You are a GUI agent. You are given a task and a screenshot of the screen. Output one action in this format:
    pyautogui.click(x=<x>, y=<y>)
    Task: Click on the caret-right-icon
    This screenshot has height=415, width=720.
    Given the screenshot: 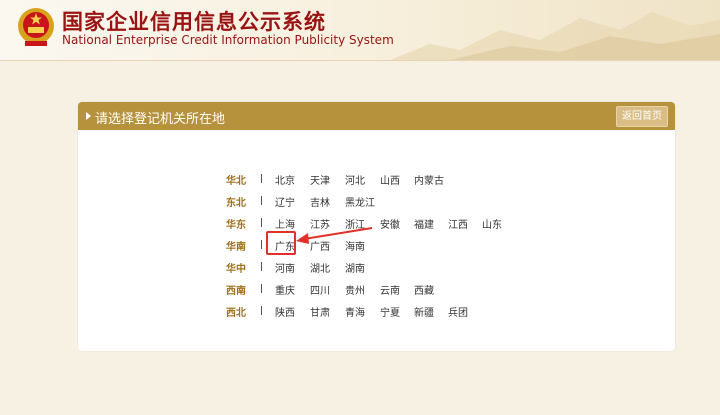 What is the action you would take?
    pyautogui.click(x=88, y=116)
    